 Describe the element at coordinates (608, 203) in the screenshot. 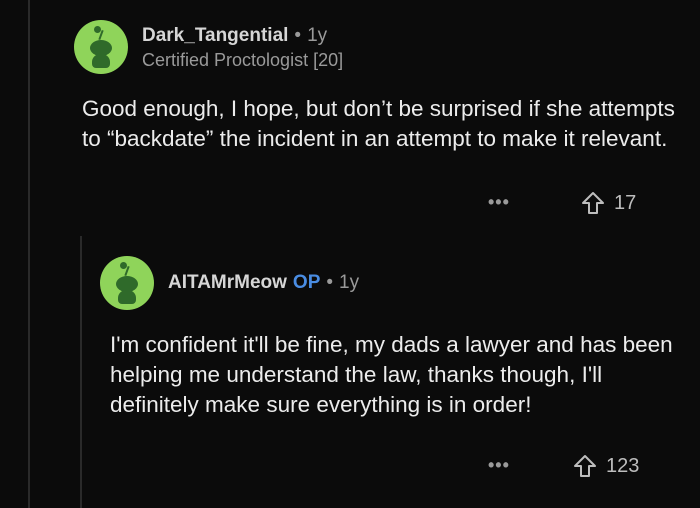

I see `vote-control: 17` at that location.